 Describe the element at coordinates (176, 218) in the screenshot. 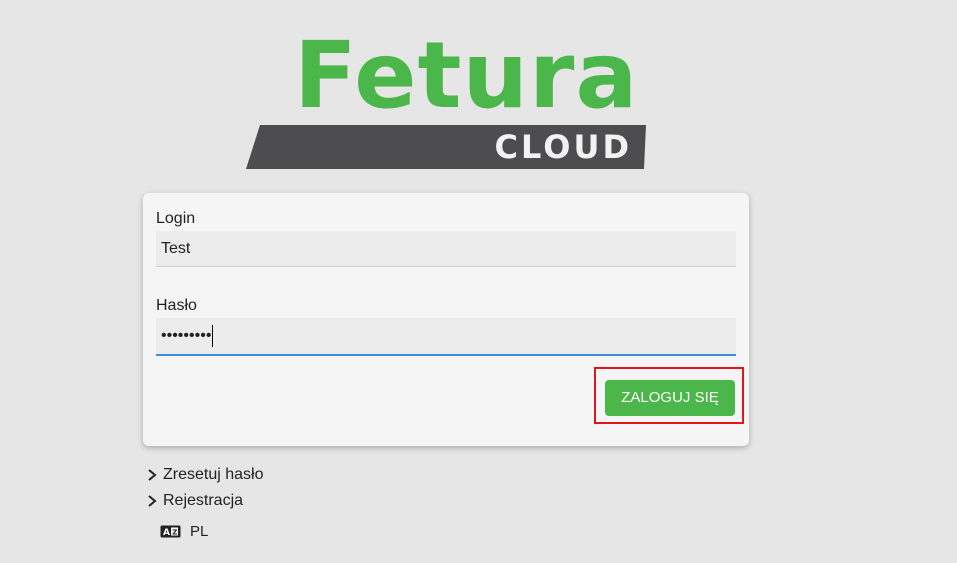

I see `login-label: Login` at that location.